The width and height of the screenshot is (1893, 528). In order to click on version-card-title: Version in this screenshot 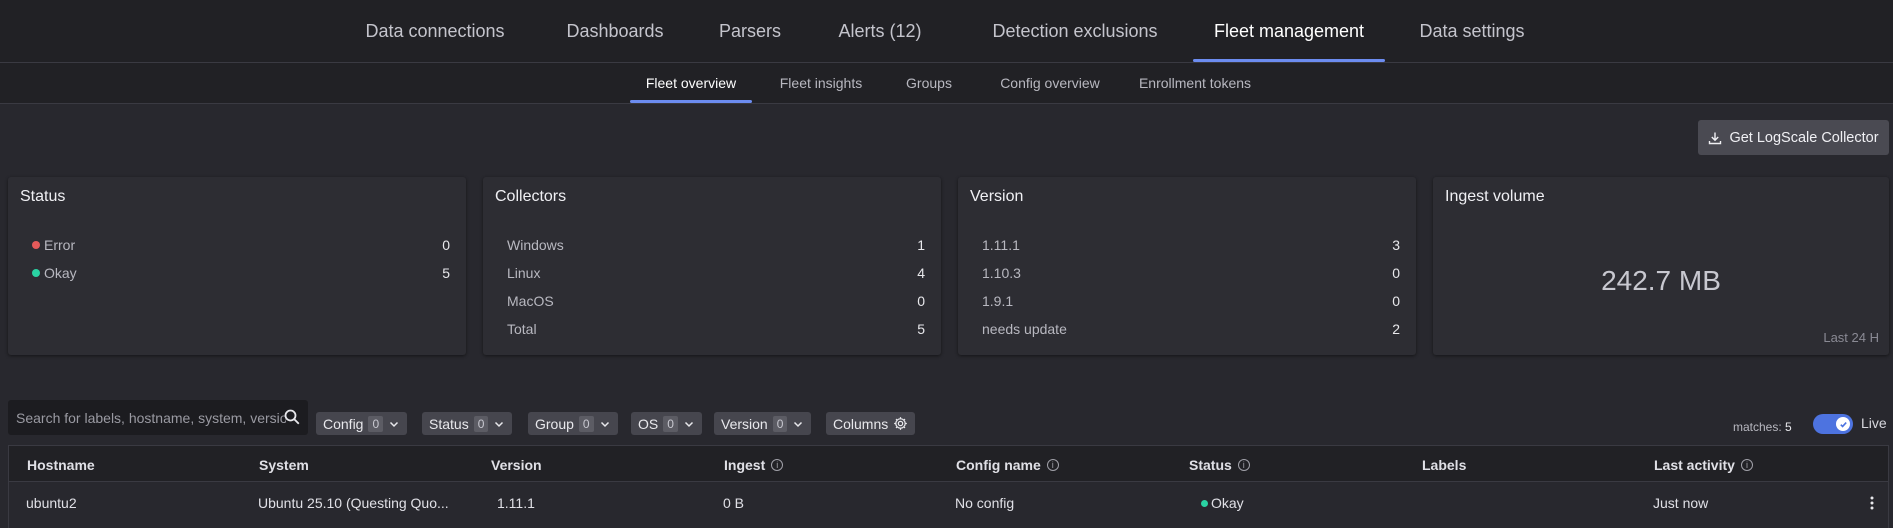, I will do `click(997, 196)`.